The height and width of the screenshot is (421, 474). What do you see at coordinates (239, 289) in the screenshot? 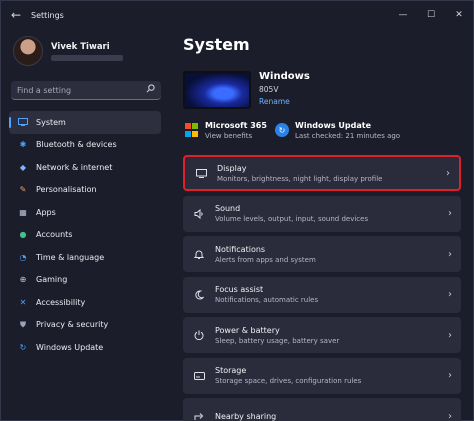
I see `card-title: Focus assist` at bounding box center [239, 289].